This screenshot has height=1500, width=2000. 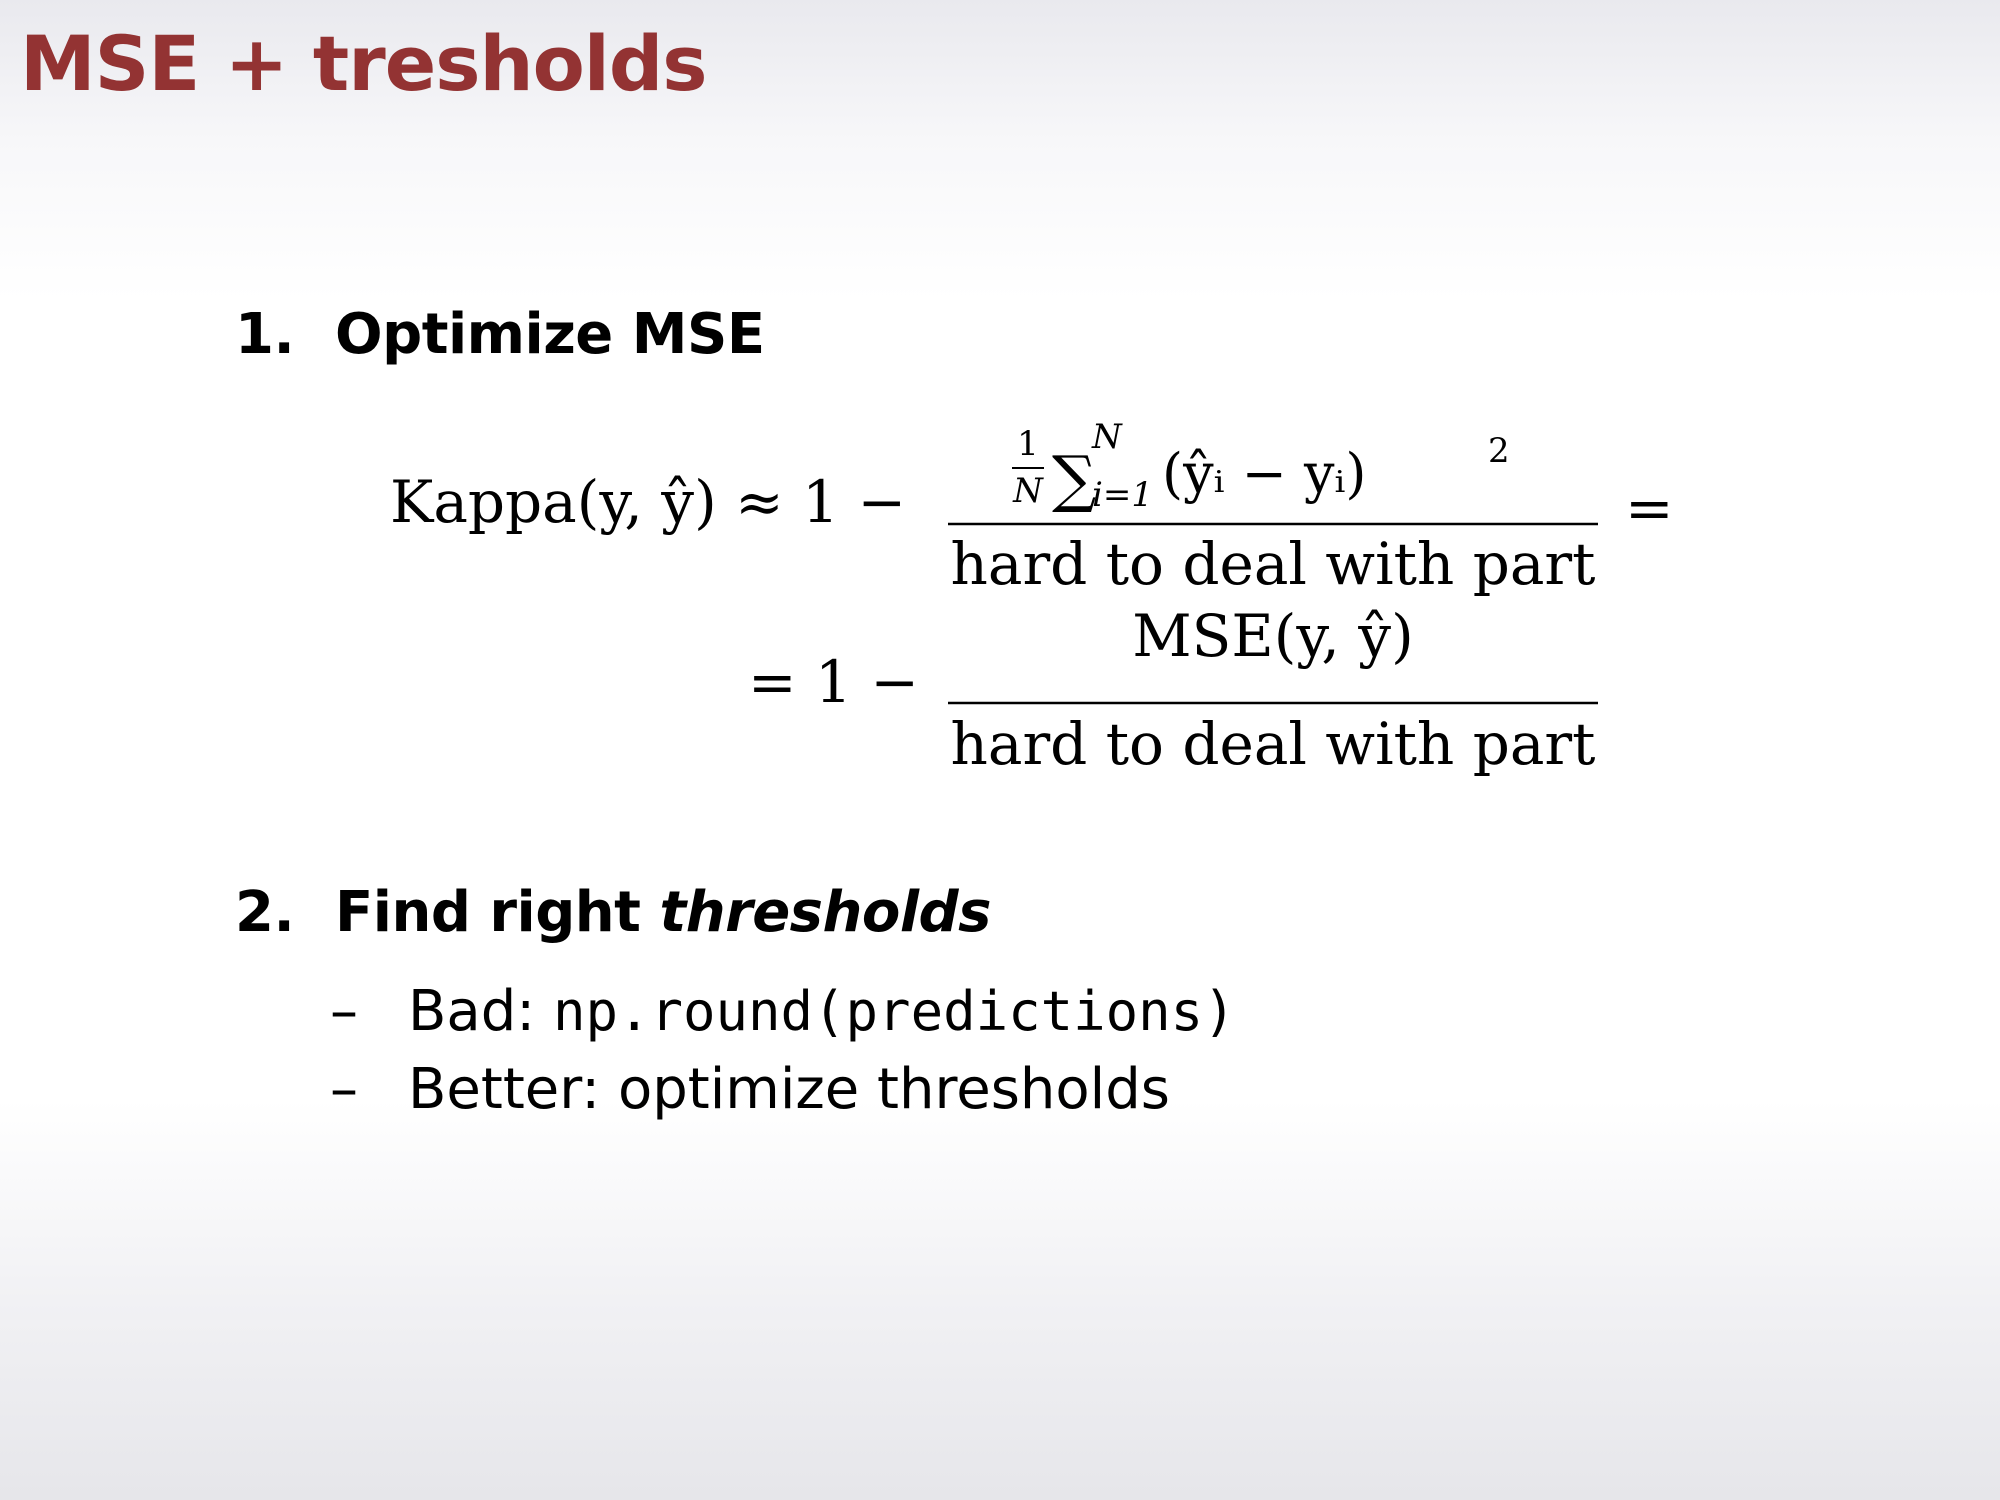 I want to click on section-number: 2., so click(x=265, y=912).